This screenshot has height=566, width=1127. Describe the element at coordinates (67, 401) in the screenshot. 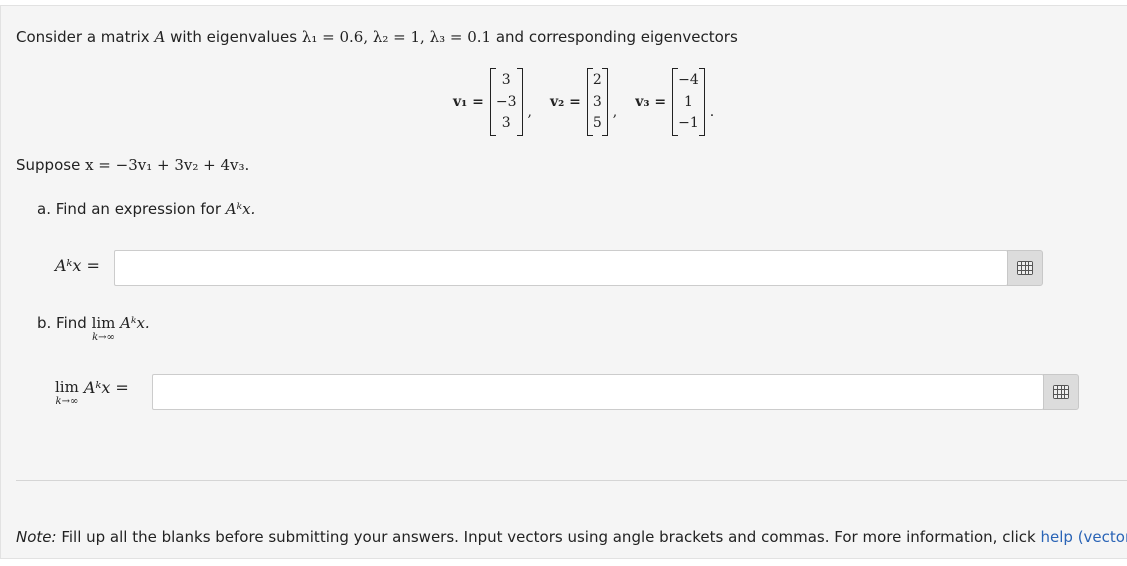

I see `answer-lim-subscript: k→∞` at that location.